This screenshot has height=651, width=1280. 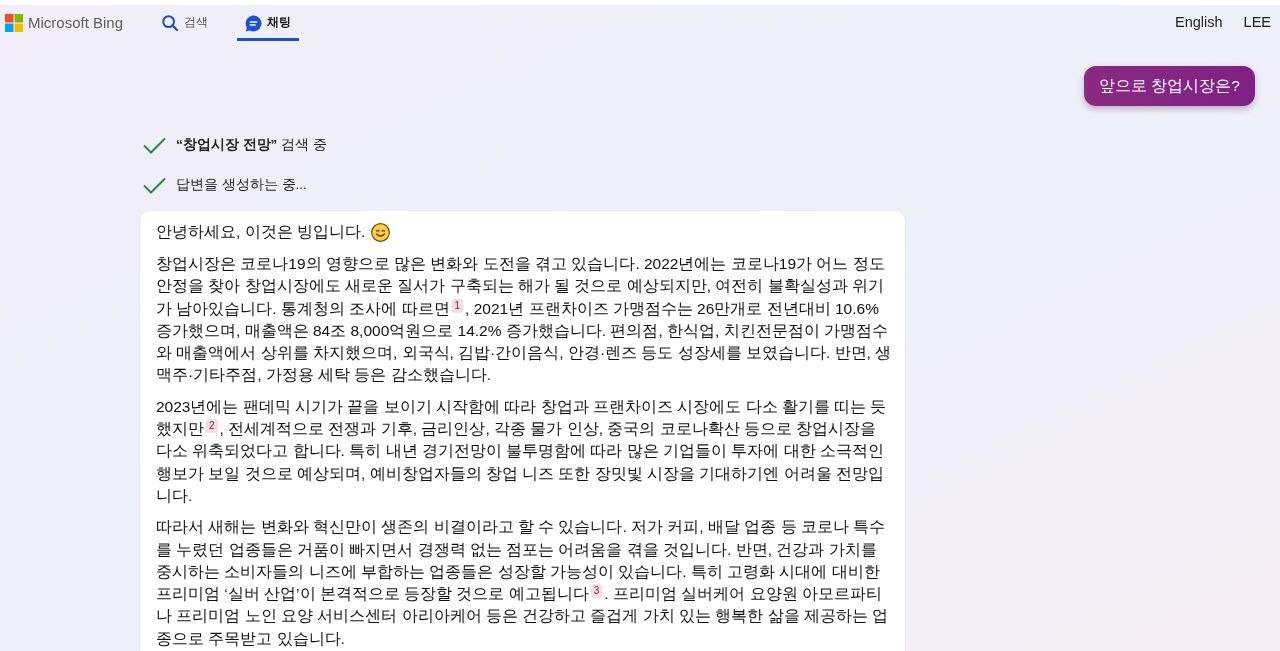 I want to click on nav-tab: 채팅, so click(x=268, y=23).